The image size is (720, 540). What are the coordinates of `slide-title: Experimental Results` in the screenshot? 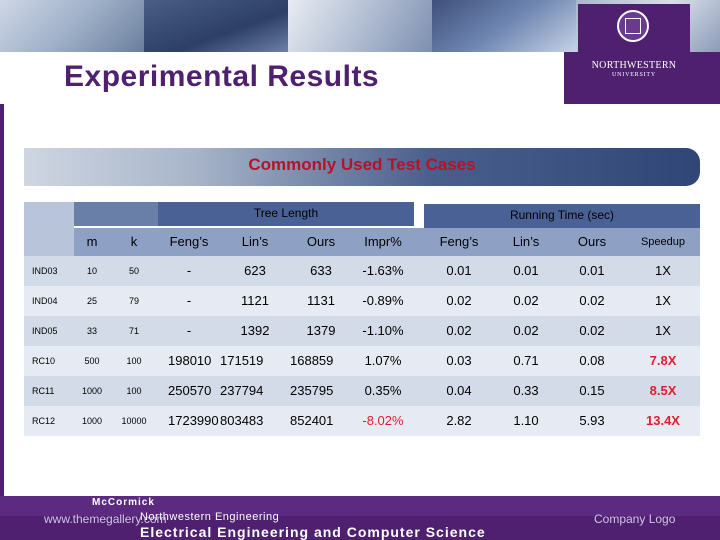 It's located at (222, 76).